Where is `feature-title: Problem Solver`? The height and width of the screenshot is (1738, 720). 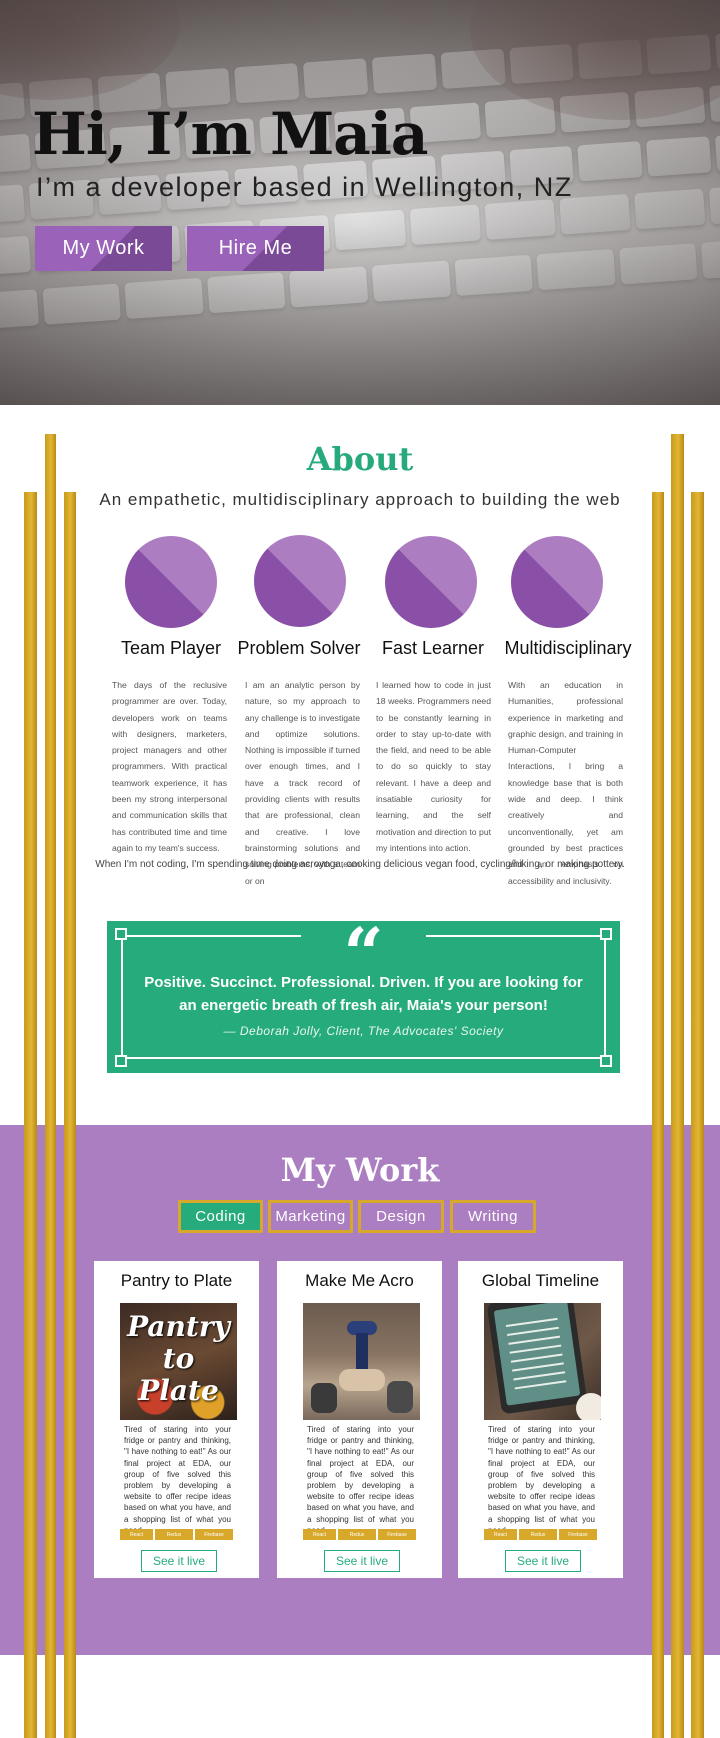 feature-title: Problem Solver is located at coordinates (299, 648).